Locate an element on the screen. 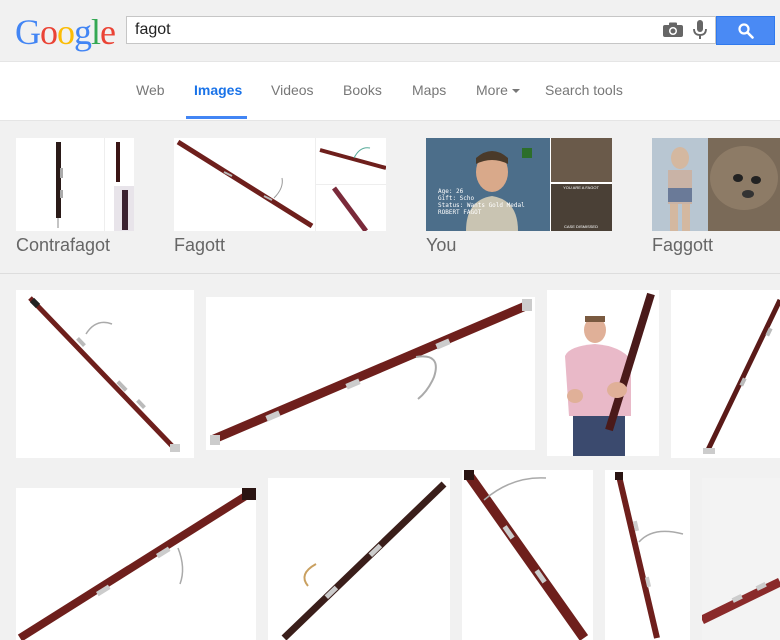 The image size is (780, 640). google-logo: Google is located at coordinates (65, 32).